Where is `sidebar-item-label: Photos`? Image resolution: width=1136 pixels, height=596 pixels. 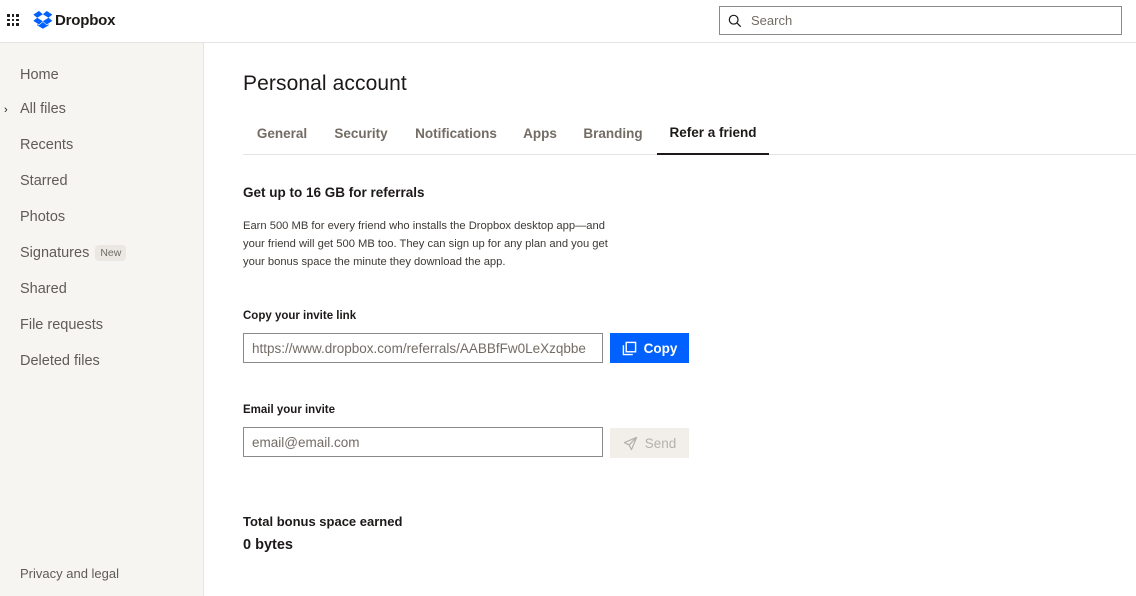
sidebar-item-label: Photos is located at coordinates (43, 217).